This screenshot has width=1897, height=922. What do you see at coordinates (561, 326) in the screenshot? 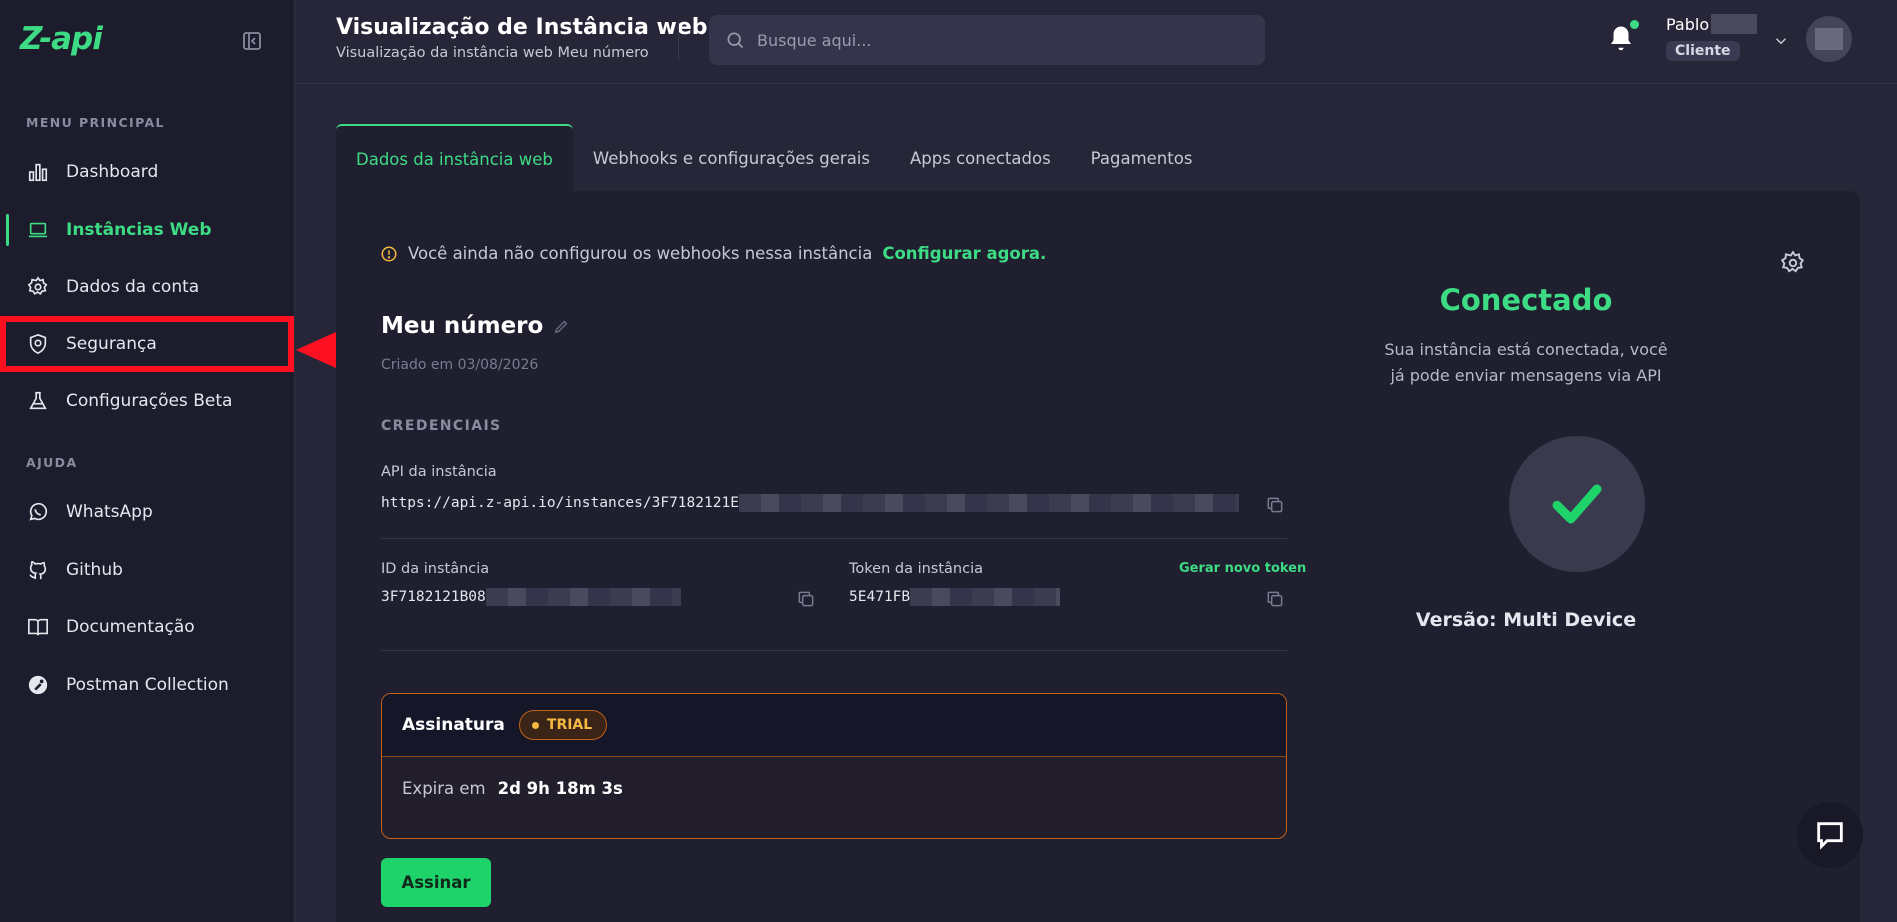
I see `edit-pencil-icon` at bounding box center [561, 326].